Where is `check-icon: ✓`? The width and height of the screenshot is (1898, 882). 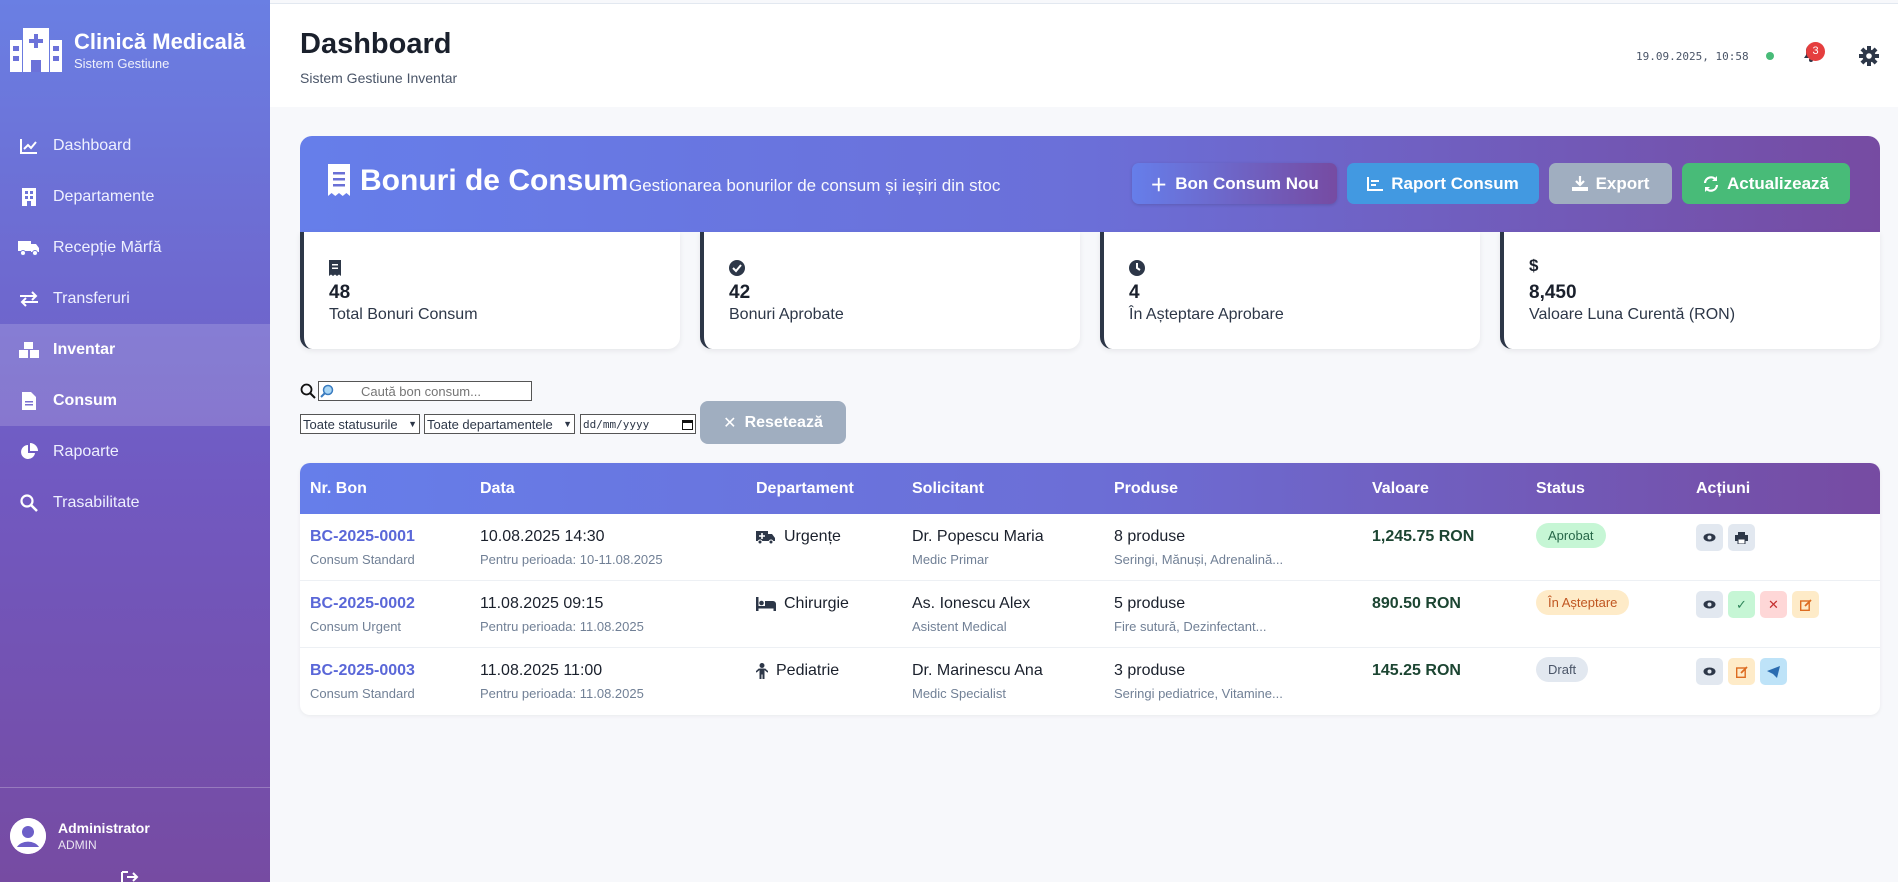
check-icon: ✓ is located at coordinates (1741, 604).